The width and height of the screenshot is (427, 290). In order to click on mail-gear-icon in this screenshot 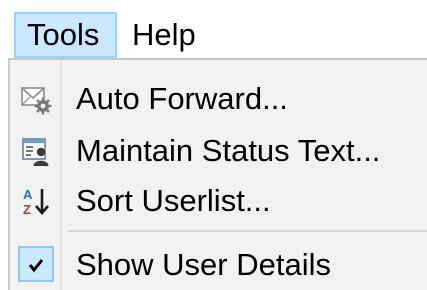, I will do `click(36, 99)`.